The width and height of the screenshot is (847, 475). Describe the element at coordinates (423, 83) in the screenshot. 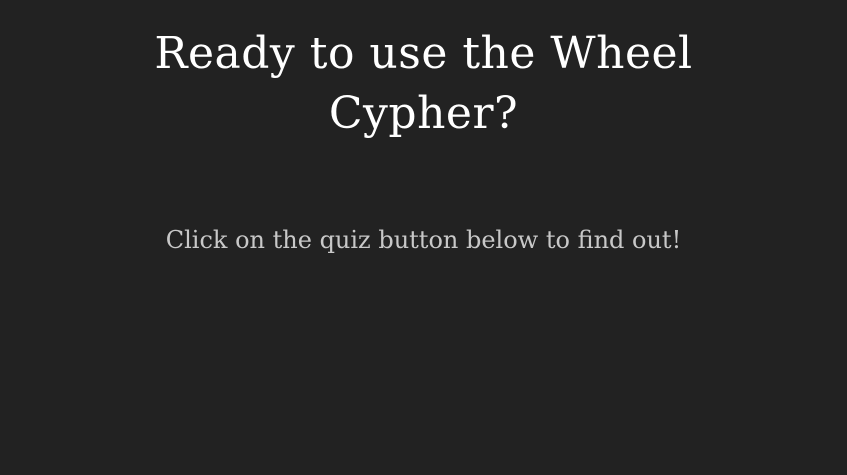

I see `slide-title: Ready to use the Wheel Cypher?` at that location.